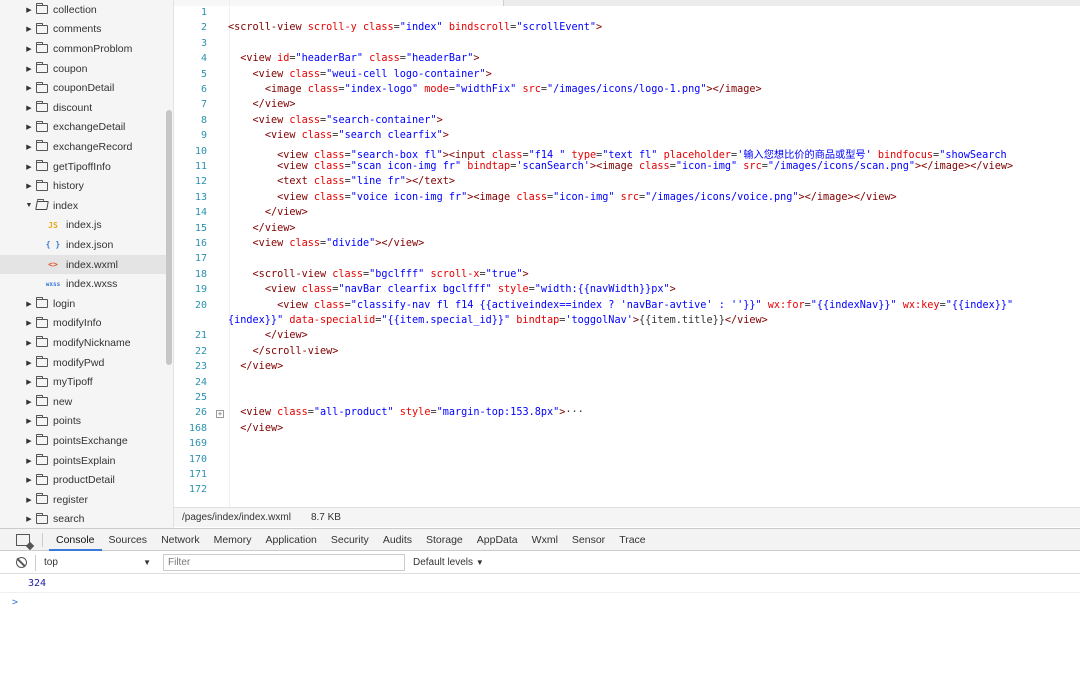 The height and width of the screenshot is (681, 1080). What do you see at coordinates (83, 422) in the screenshot?
I see `tree-item: ▶ points` at bounding box center [83, 422].